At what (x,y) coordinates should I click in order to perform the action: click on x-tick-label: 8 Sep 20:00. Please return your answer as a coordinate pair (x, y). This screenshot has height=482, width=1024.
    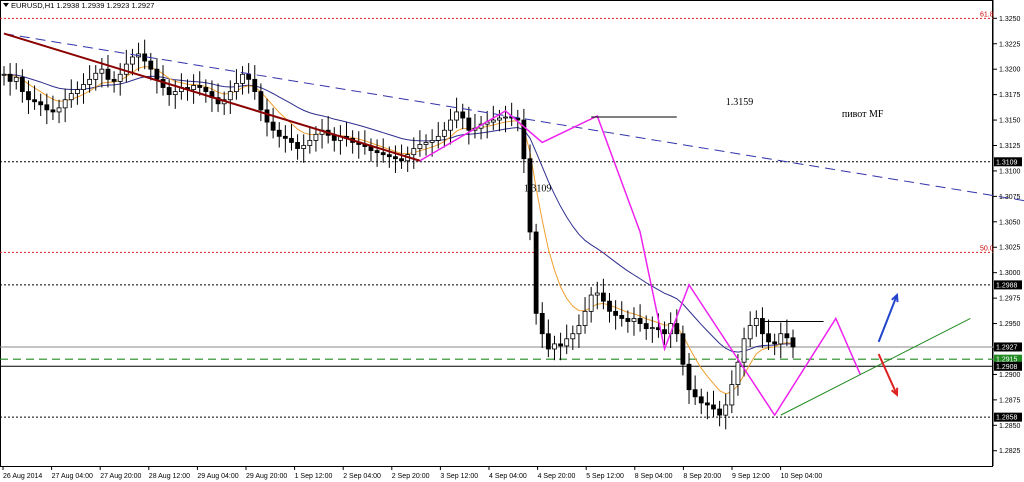
    Looking at the image, I should click on (702, 476).